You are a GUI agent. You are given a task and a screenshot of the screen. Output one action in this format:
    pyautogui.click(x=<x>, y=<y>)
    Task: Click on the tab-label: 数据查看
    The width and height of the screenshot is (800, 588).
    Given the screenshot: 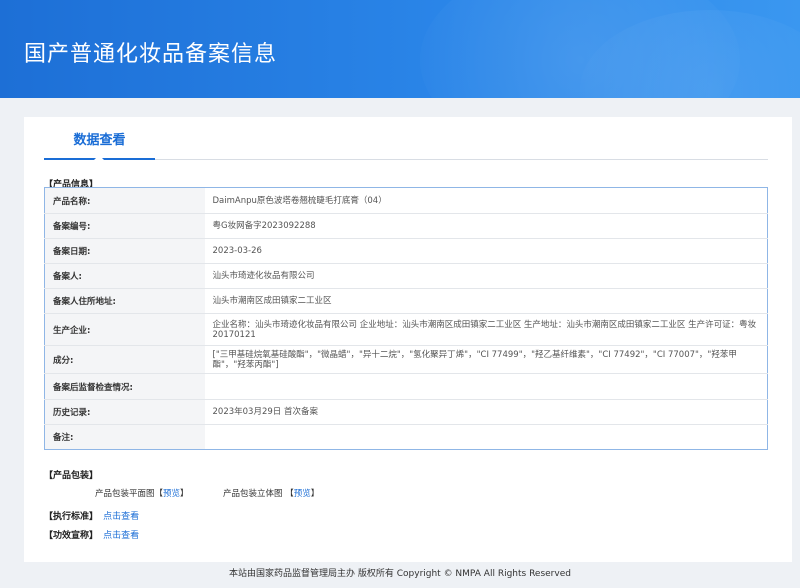 What is the action you would take?
    pyautogui.click(x=99, y=140)
    